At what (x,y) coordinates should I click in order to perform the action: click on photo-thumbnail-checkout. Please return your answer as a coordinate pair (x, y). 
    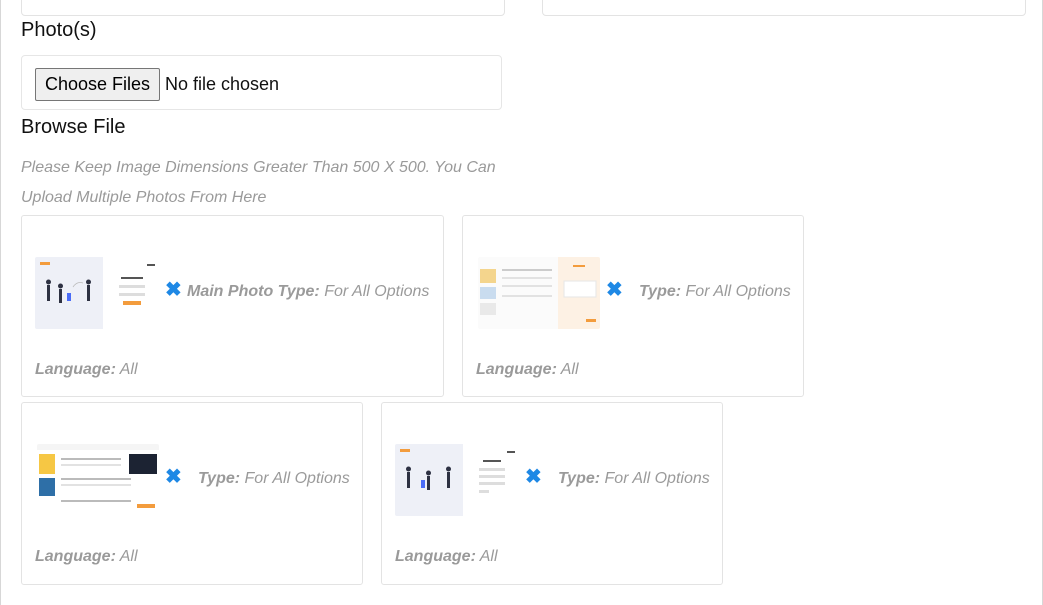
    Looking at the image, I should click on (539, 293).